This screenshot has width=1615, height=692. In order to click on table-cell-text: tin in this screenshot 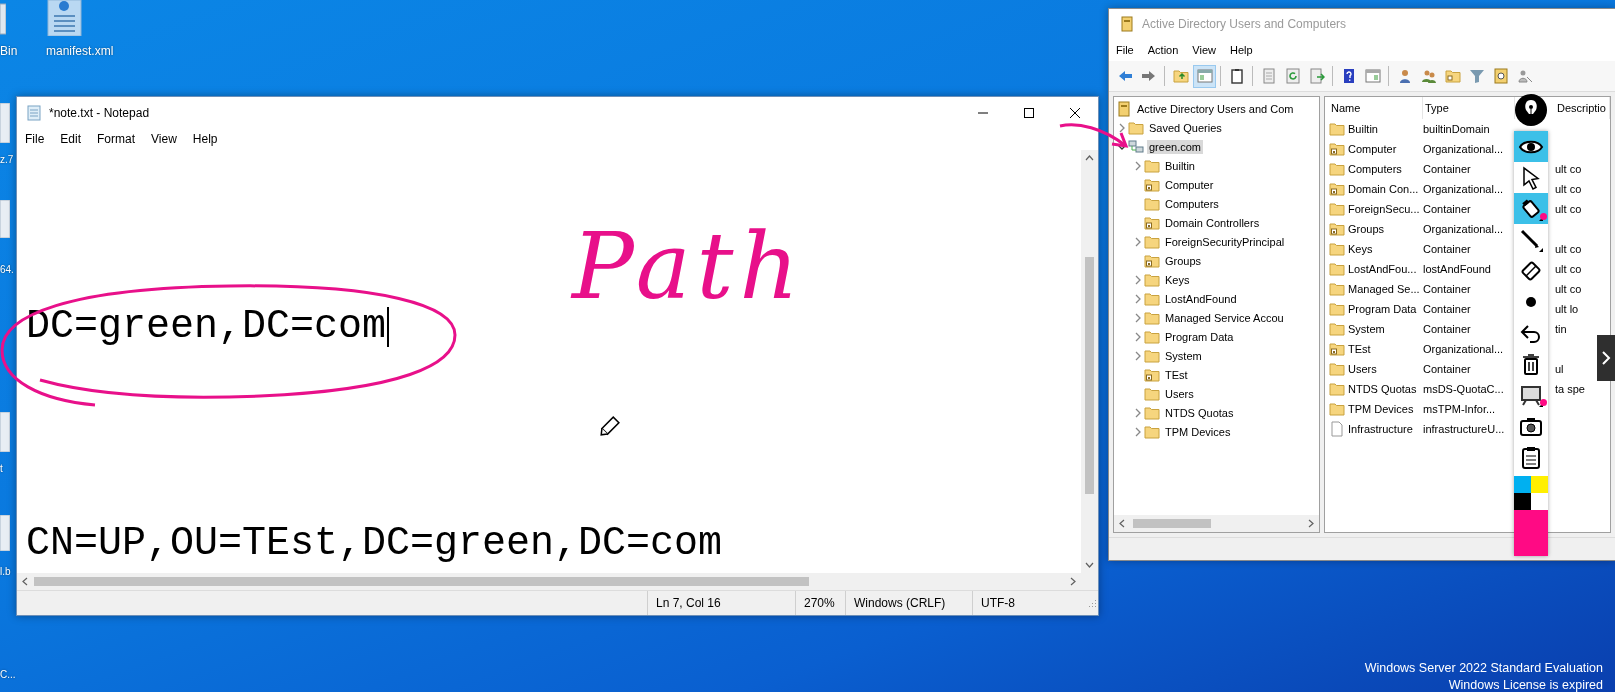, I will do `click(1561, 329)`.